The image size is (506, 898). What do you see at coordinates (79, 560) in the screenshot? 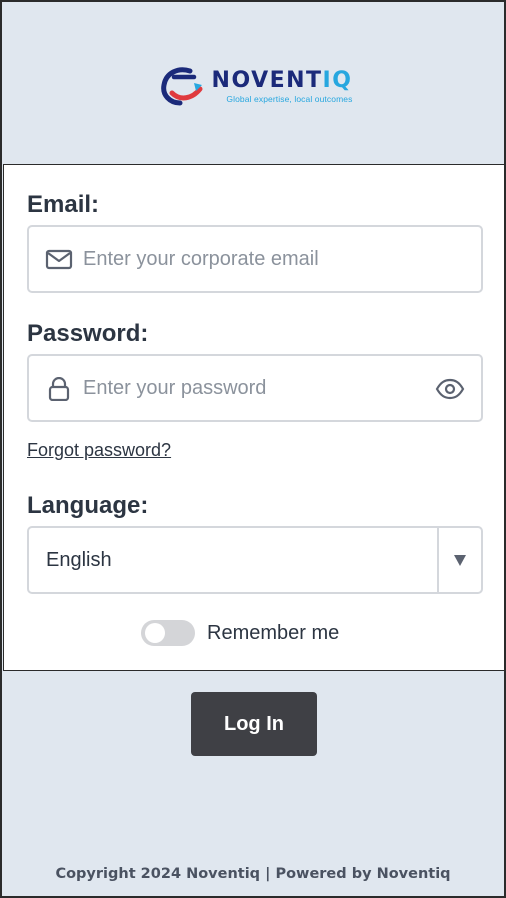
I see `language-selected-value: English` at bounding box center [79, 560].